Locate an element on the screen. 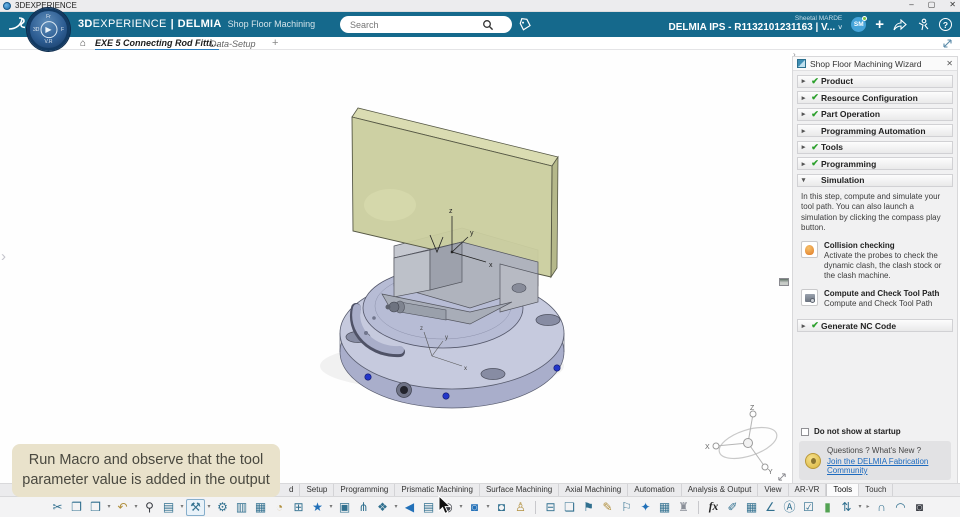 This screenshot has width=960, height=517. new-tab-button: + is located at coordinates (275, 43).